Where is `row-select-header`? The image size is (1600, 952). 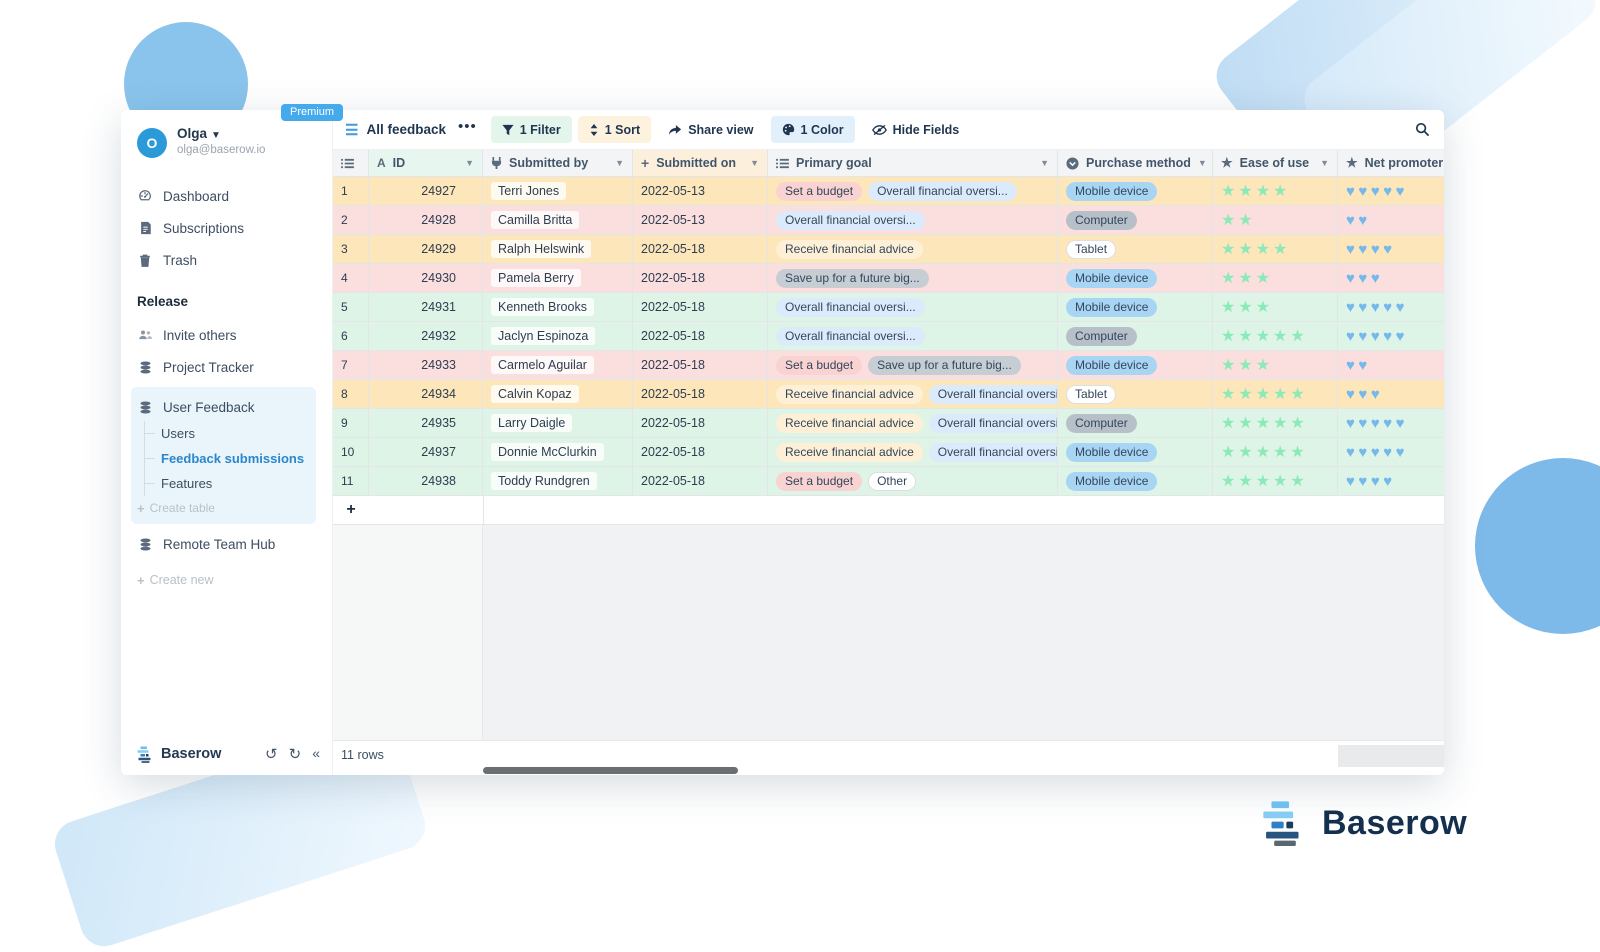
row-select-header is located at coordinates (351, 163).